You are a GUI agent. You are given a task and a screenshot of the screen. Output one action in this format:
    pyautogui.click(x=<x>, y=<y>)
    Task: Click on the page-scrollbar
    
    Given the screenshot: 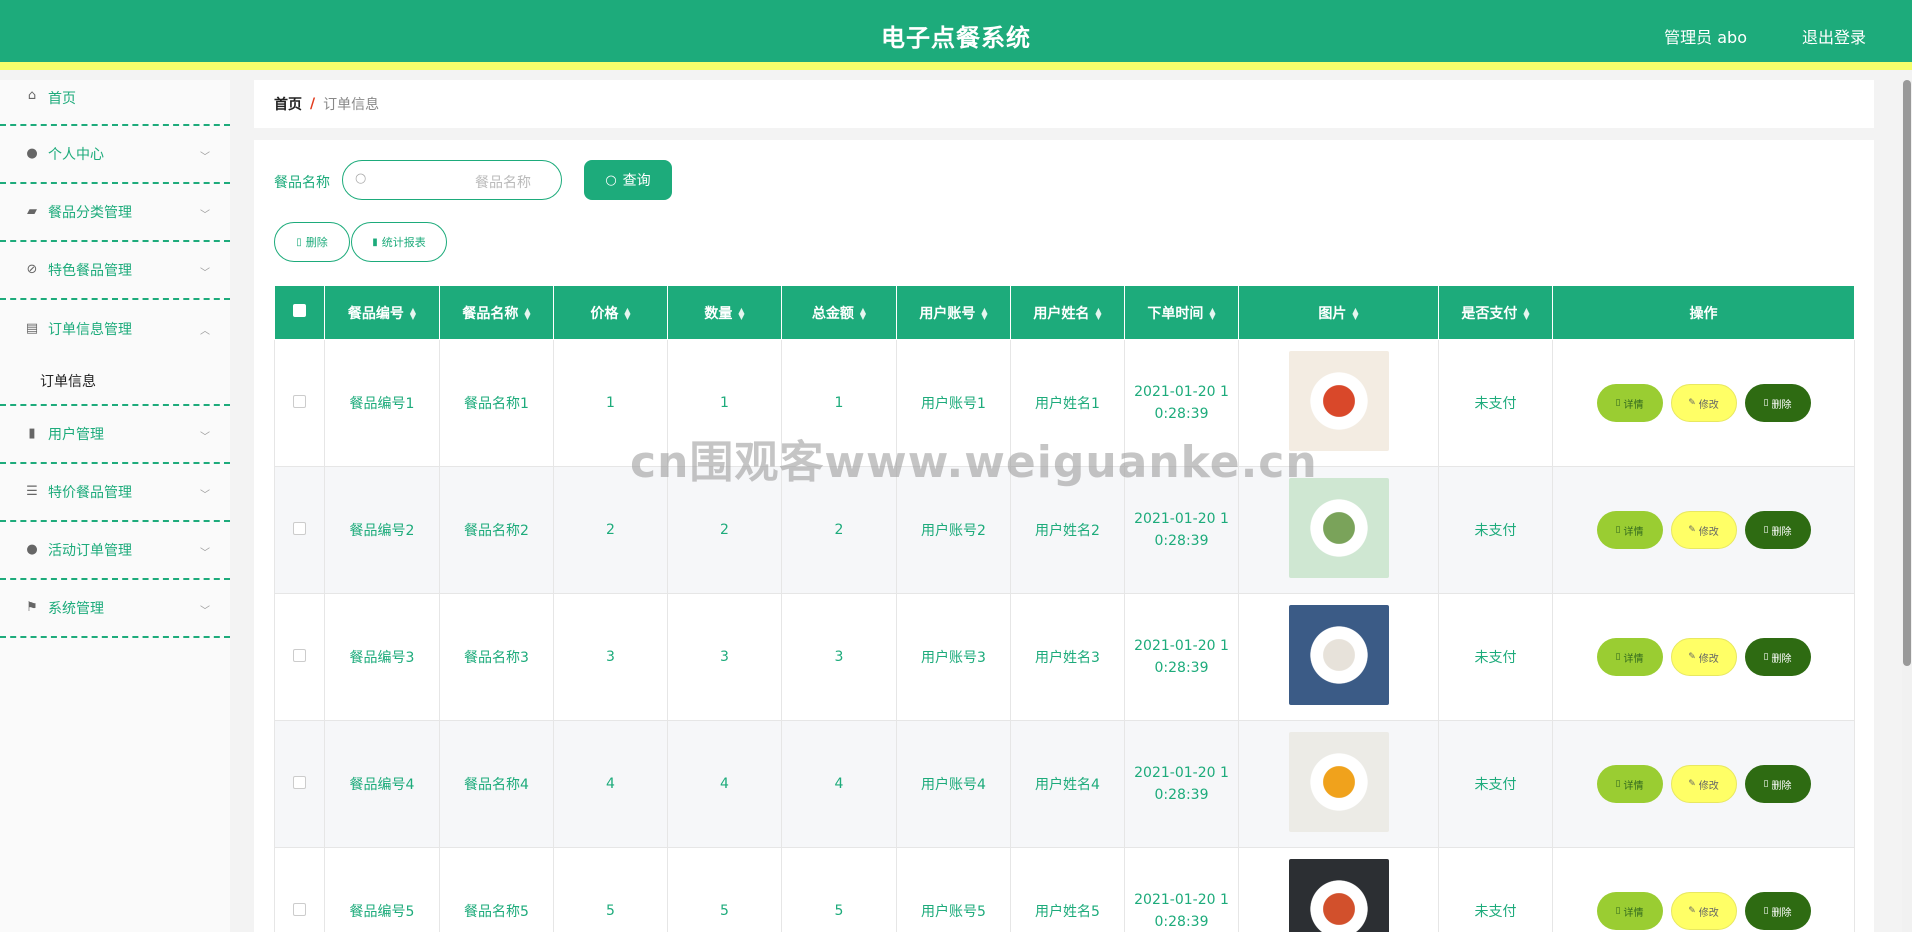 What is the action you would take?
    pyautogui.click(x=1907, y=506)
    